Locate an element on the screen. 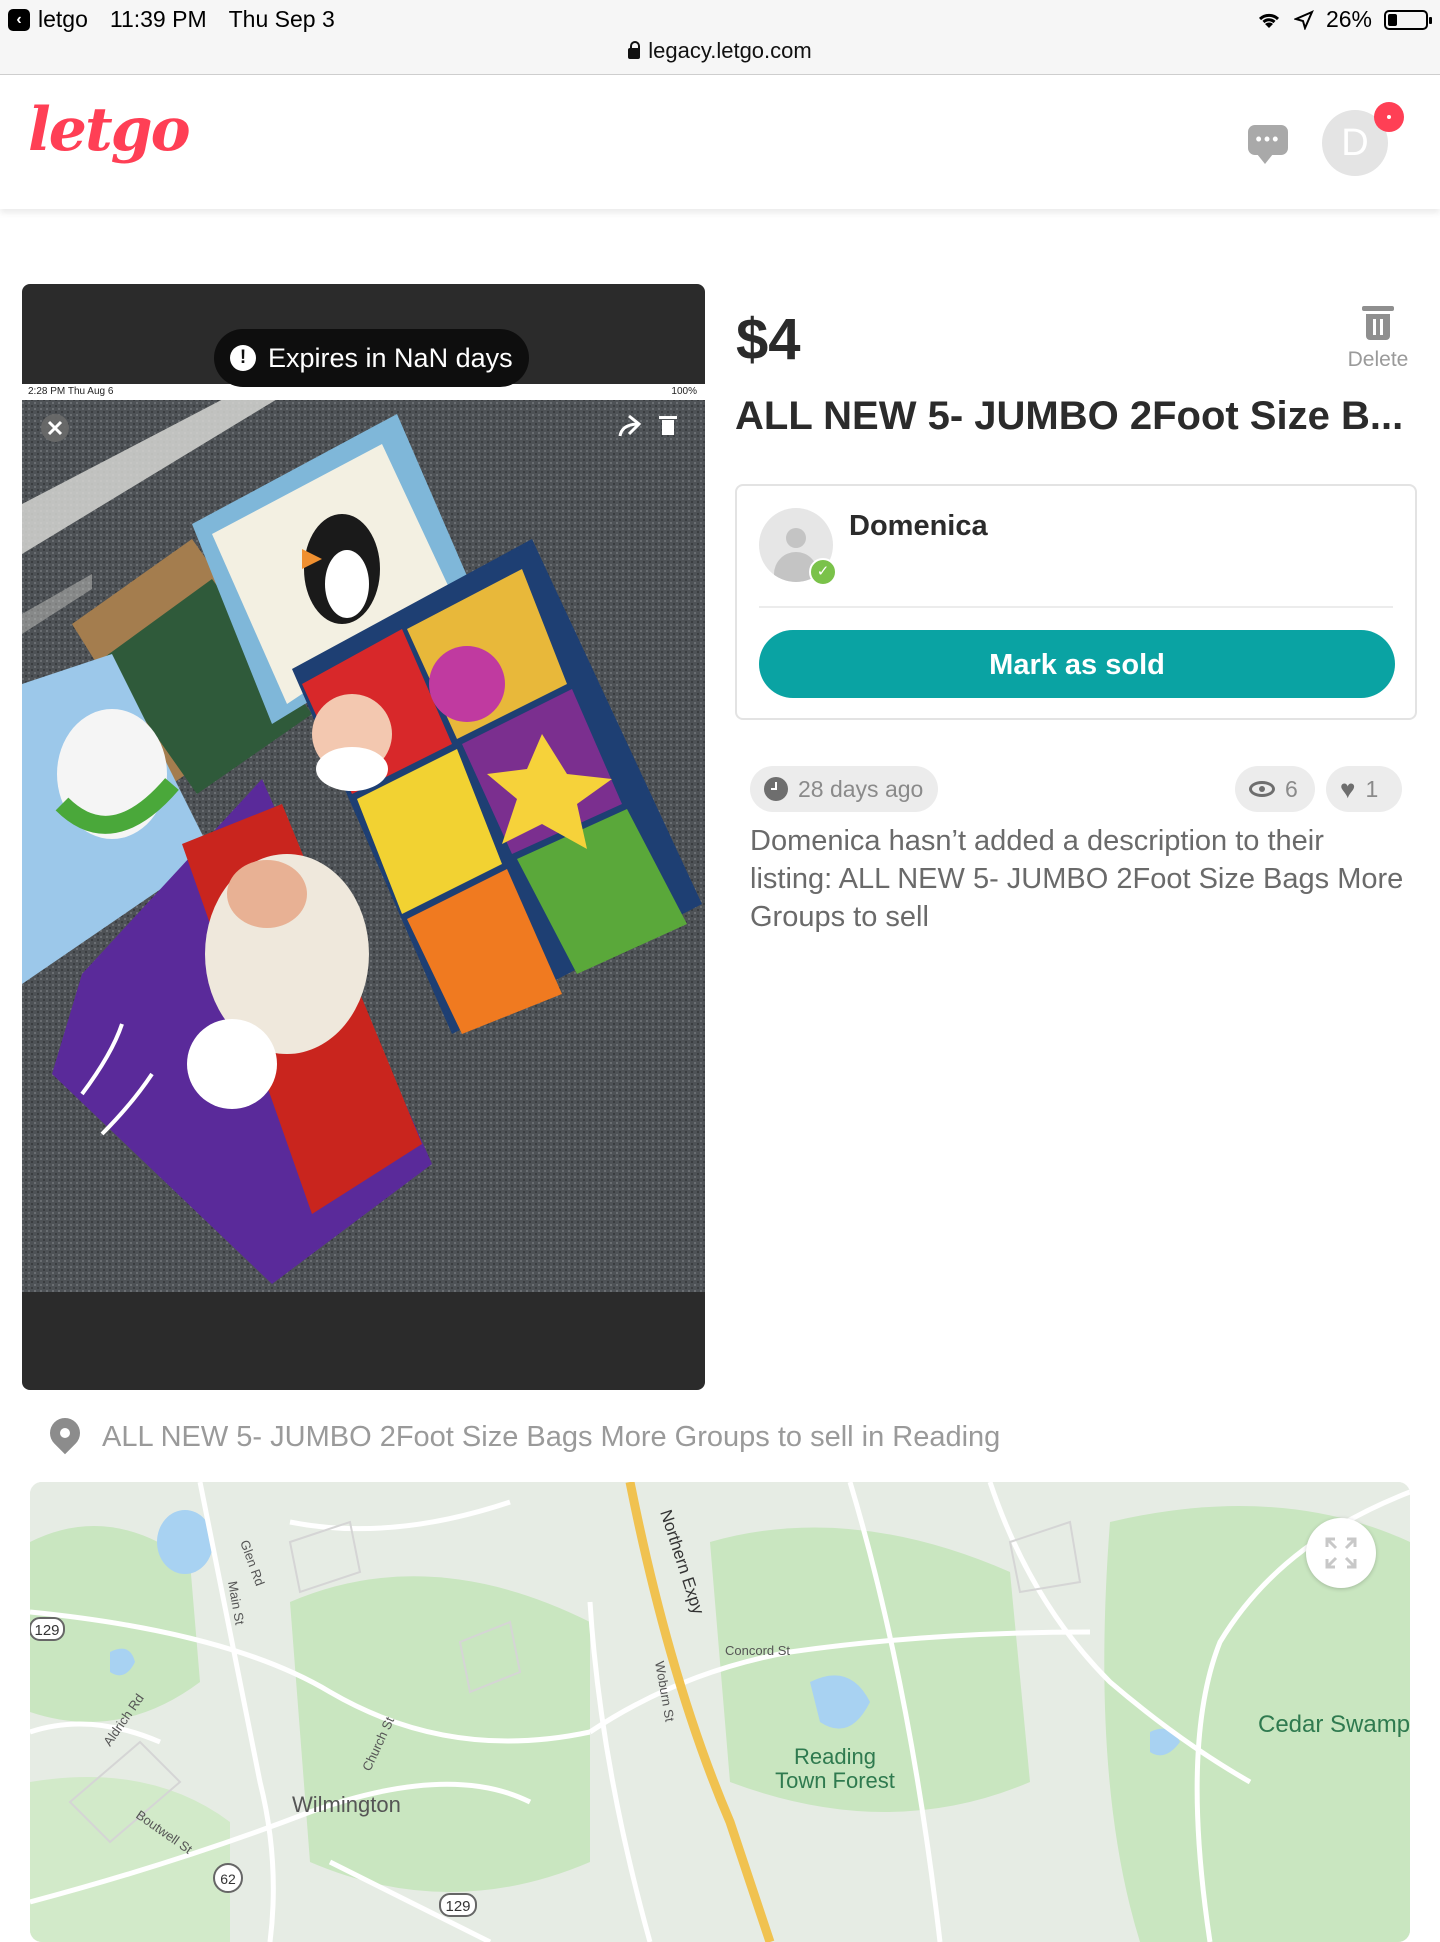 The width and height of the screenshot is (1440, 1942). eye-icon is located at coordinates (1262, 789).